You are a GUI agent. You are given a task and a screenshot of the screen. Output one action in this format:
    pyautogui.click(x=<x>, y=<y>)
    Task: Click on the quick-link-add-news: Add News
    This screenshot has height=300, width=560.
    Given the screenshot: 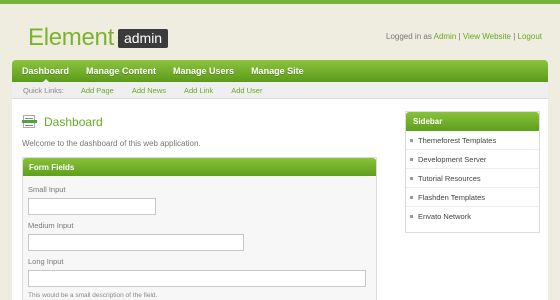 What is the action you would take?
    pyautogui.click(x=149, y=90)
    